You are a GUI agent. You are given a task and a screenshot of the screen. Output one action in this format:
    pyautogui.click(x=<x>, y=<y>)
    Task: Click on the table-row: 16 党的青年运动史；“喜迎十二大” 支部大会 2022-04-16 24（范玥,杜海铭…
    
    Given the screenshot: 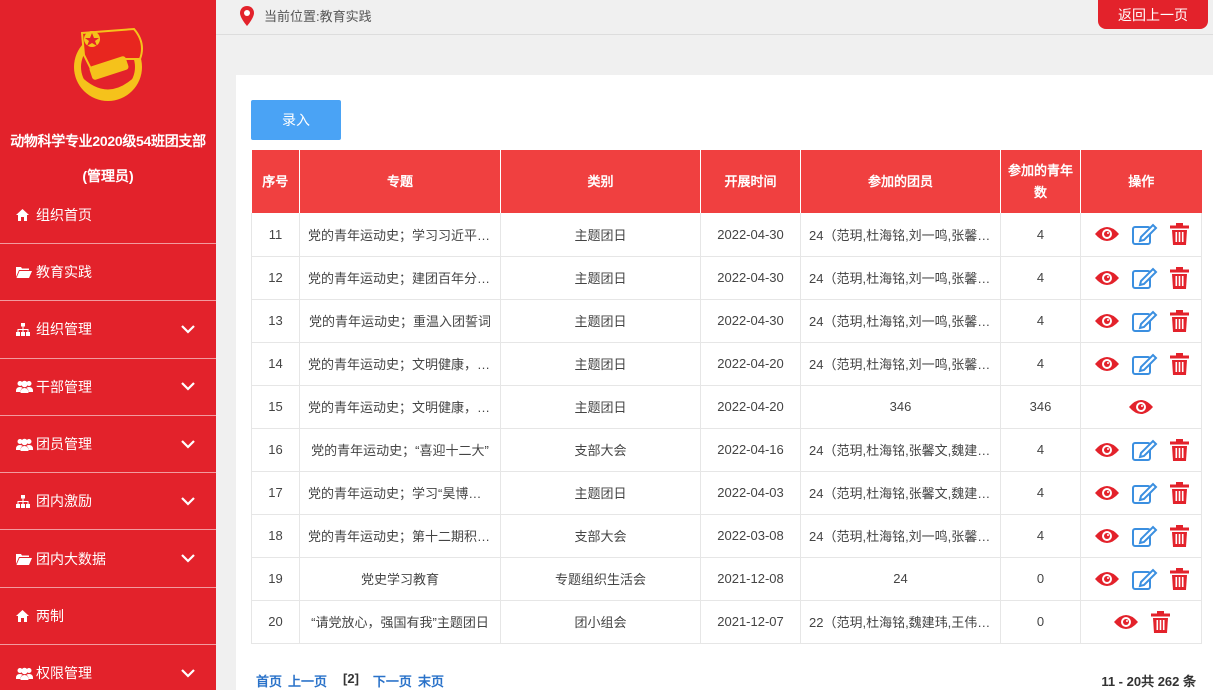 What is the action you would take?
    pyautogui.click(x=726, y=450)
    